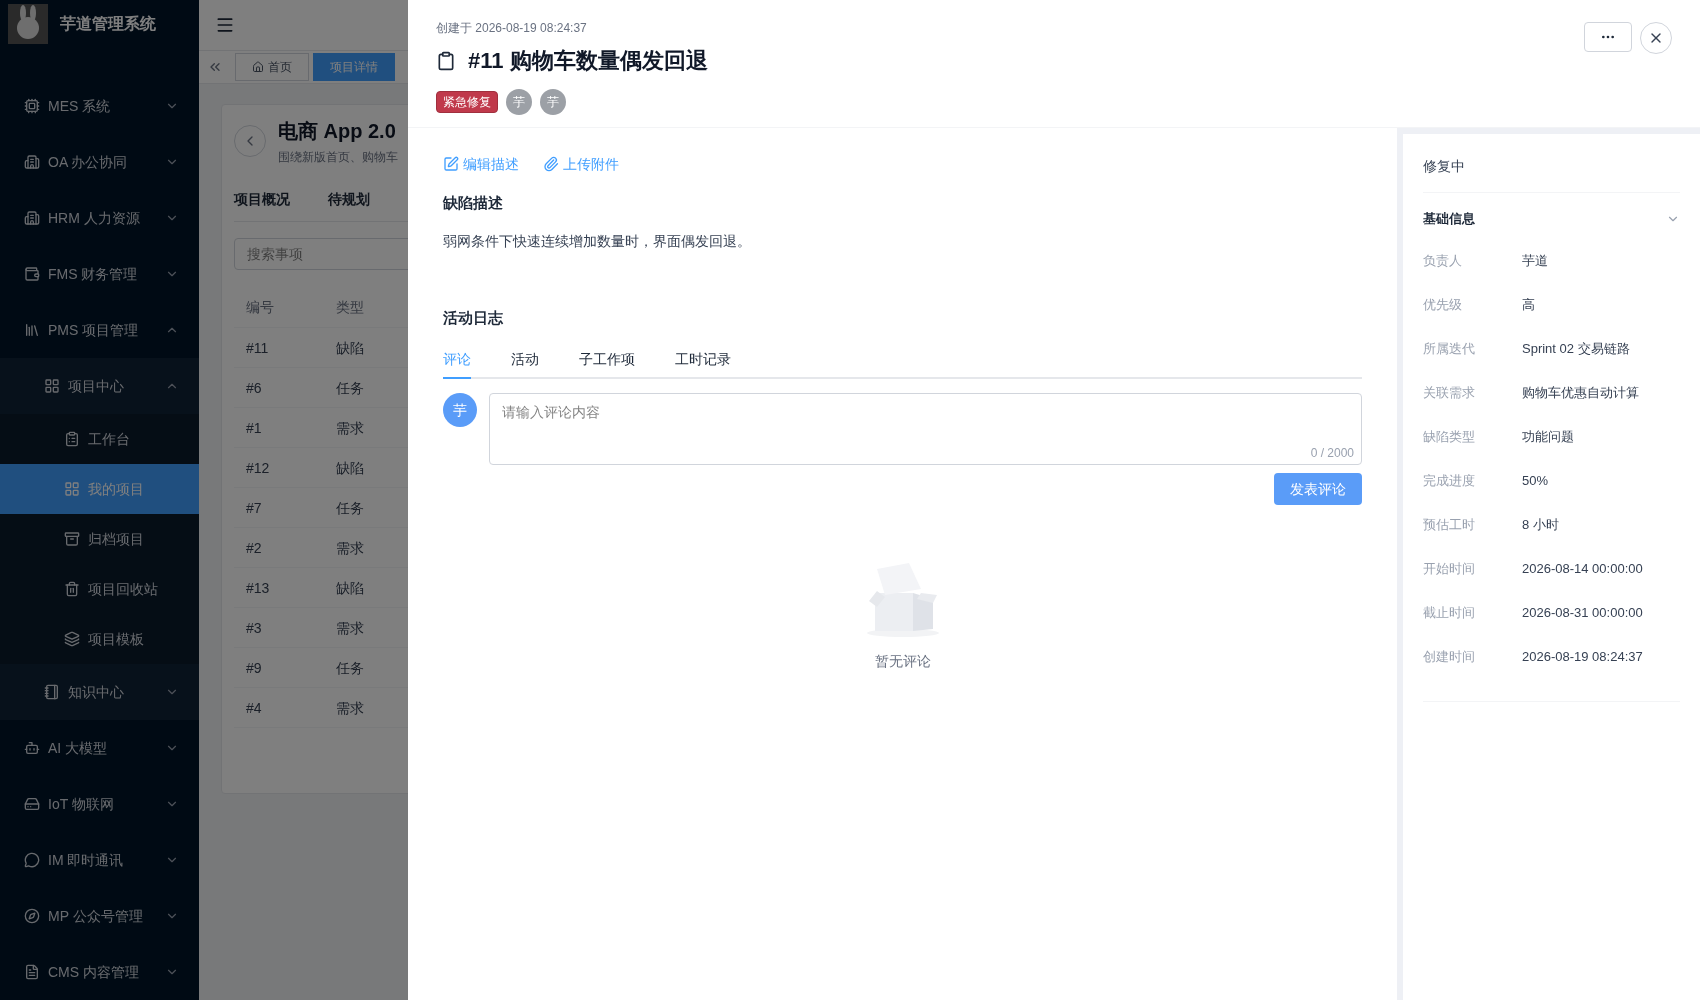 The height and width of the screenshot is (1000, 1700). I want to click on info-header: 基础信息, so click(1551, 216).